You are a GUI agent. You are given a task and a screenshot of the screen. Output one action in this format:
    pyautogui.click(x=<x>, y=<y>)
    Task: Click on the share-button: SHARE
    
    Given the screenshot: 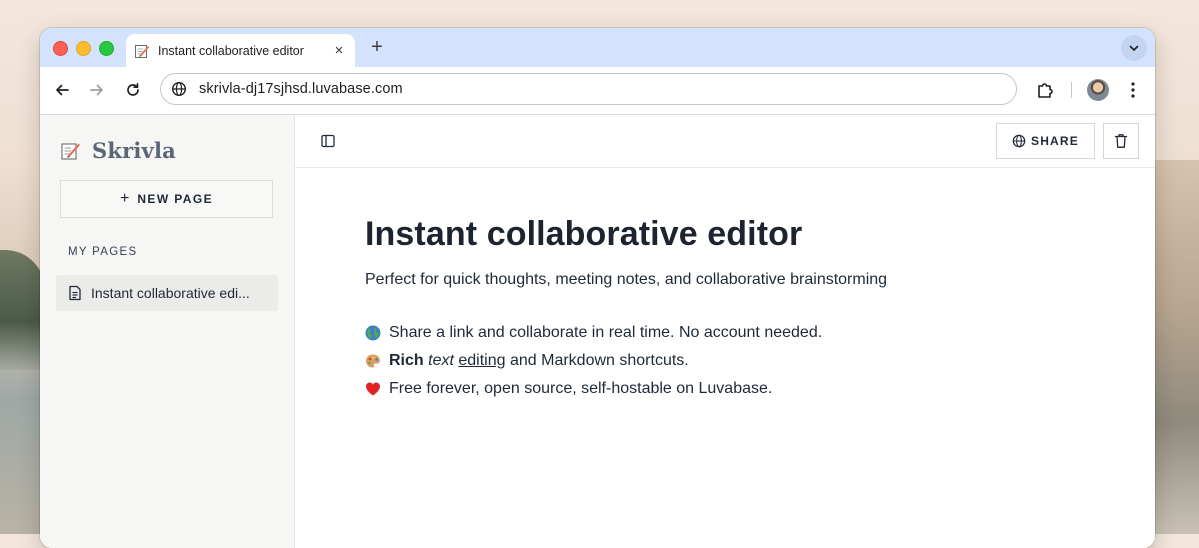 What is the action you would take?
    pyautogui.click(x=1045, y=141)
    